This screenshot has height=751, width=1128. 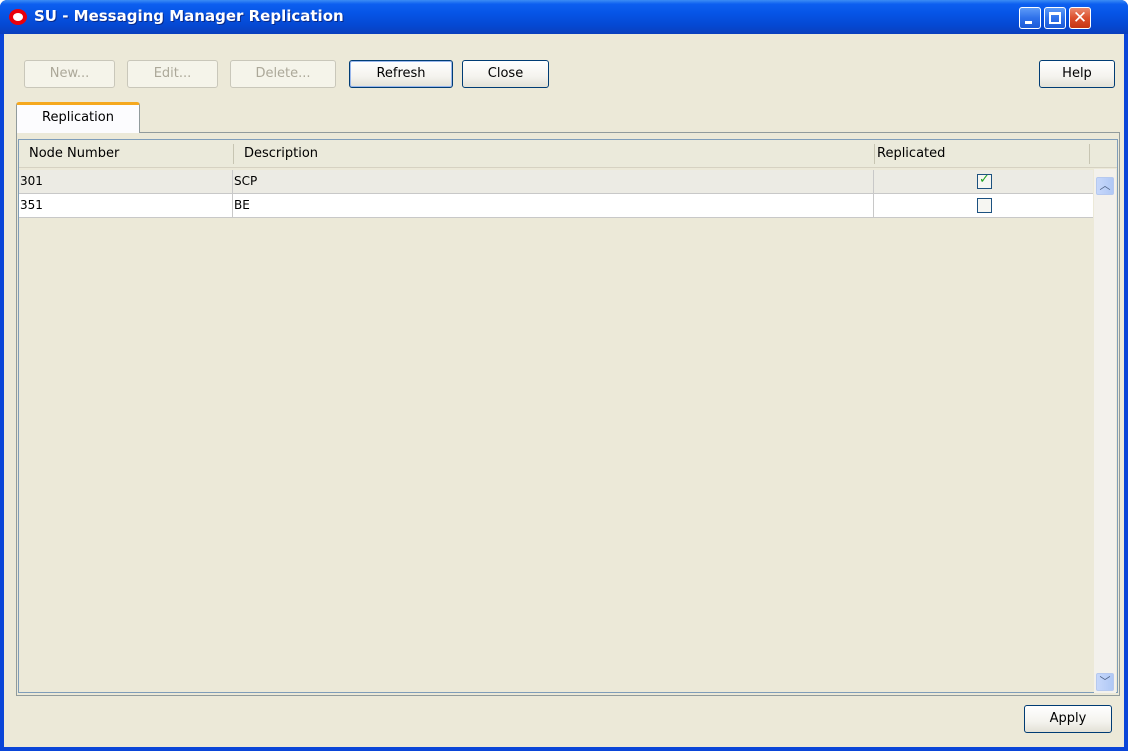 I want to click on chevron-up-icon: ︿, so click(x=1105, y=186).